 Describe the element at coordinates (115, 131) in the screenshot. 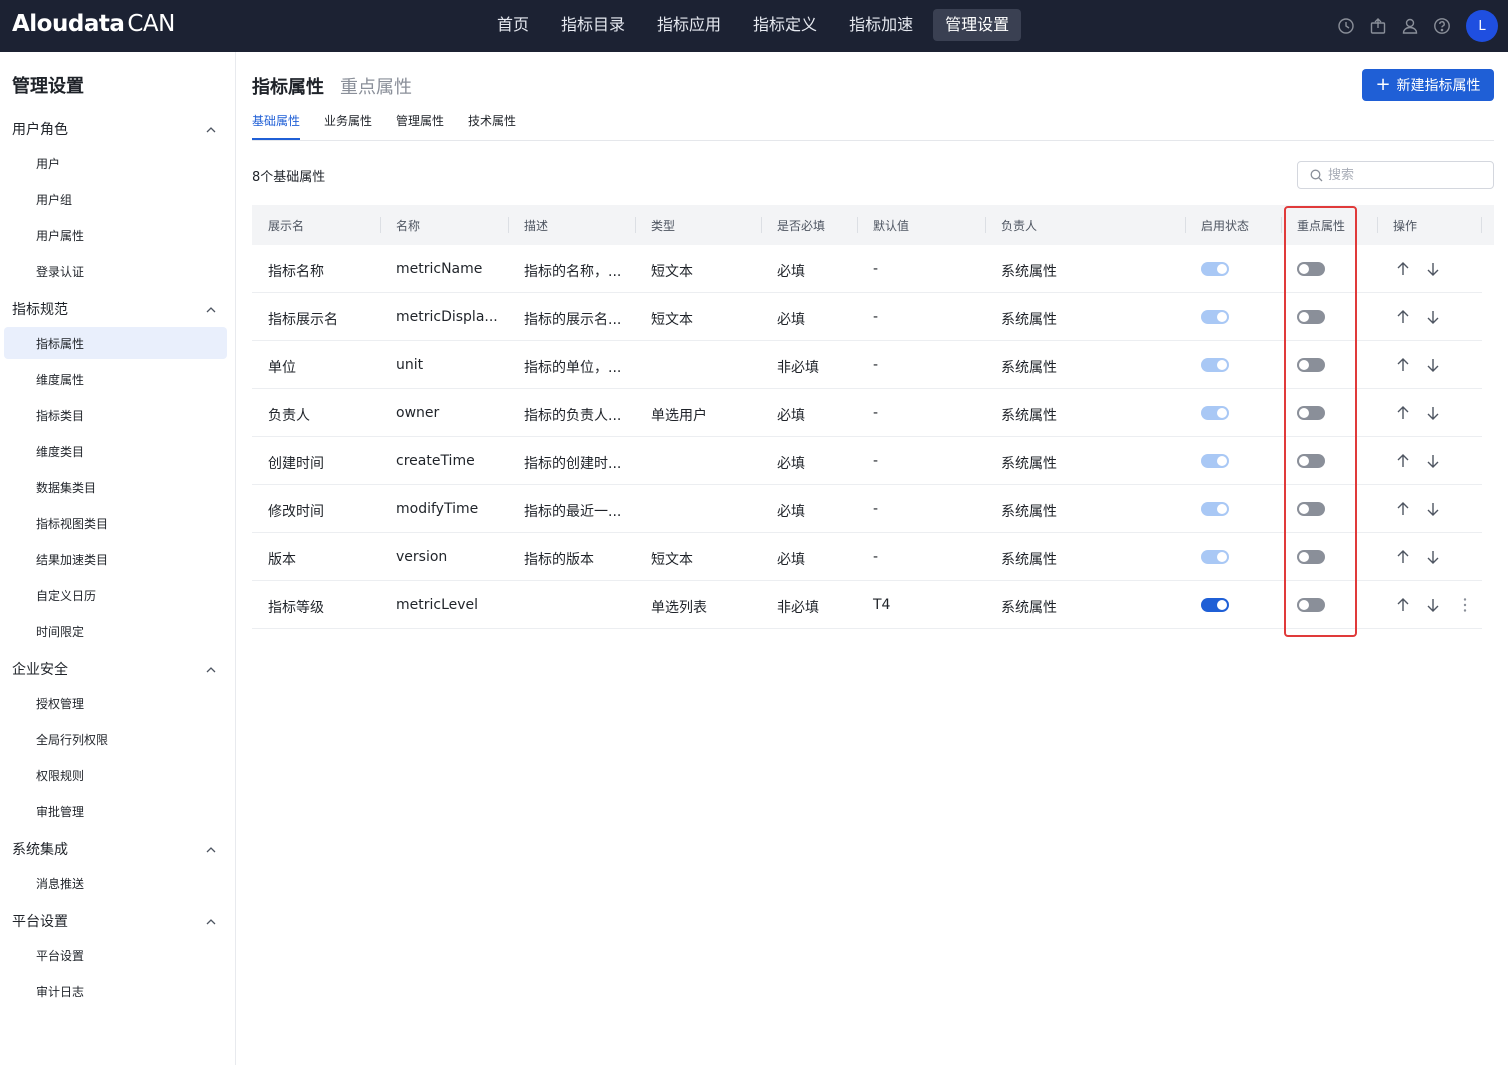

I see `sidebar-group-0: 用户角色` at that location.